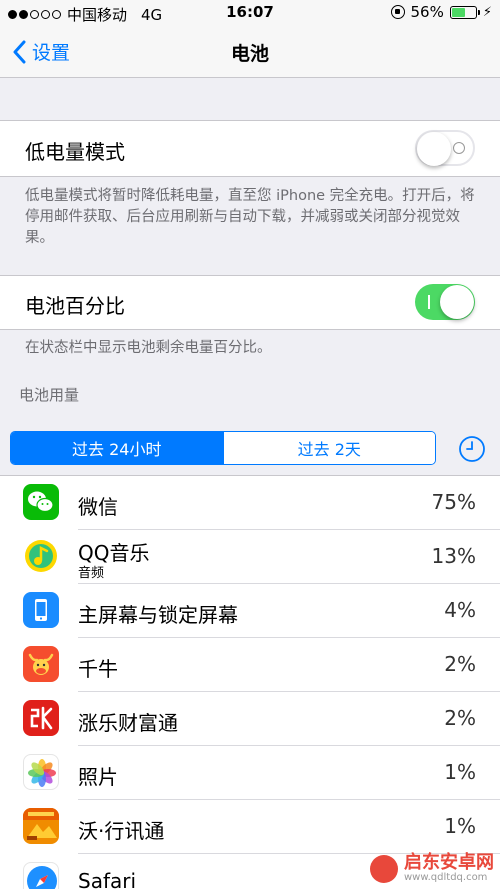  I want to click on home-lock-screen-icon, so click(41, 610).